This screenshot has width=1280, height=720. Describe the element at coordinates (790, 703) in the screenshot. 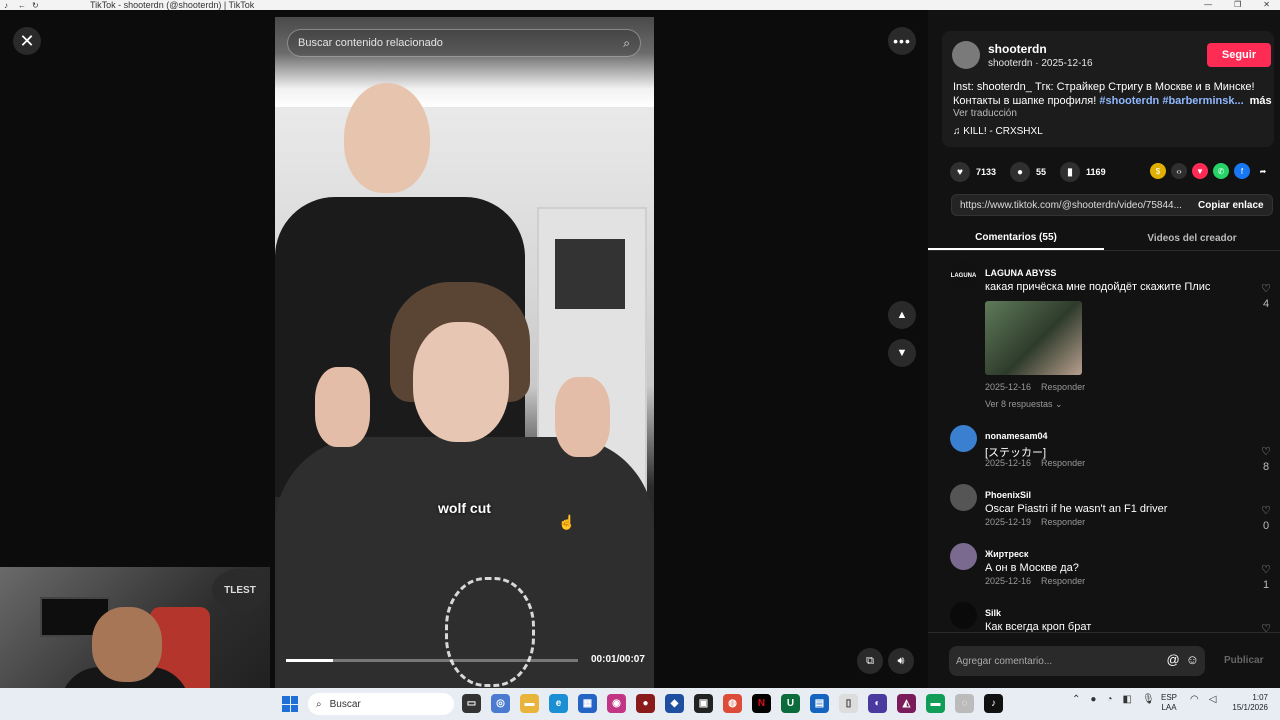

I see `upwork-icon: U` at that location.